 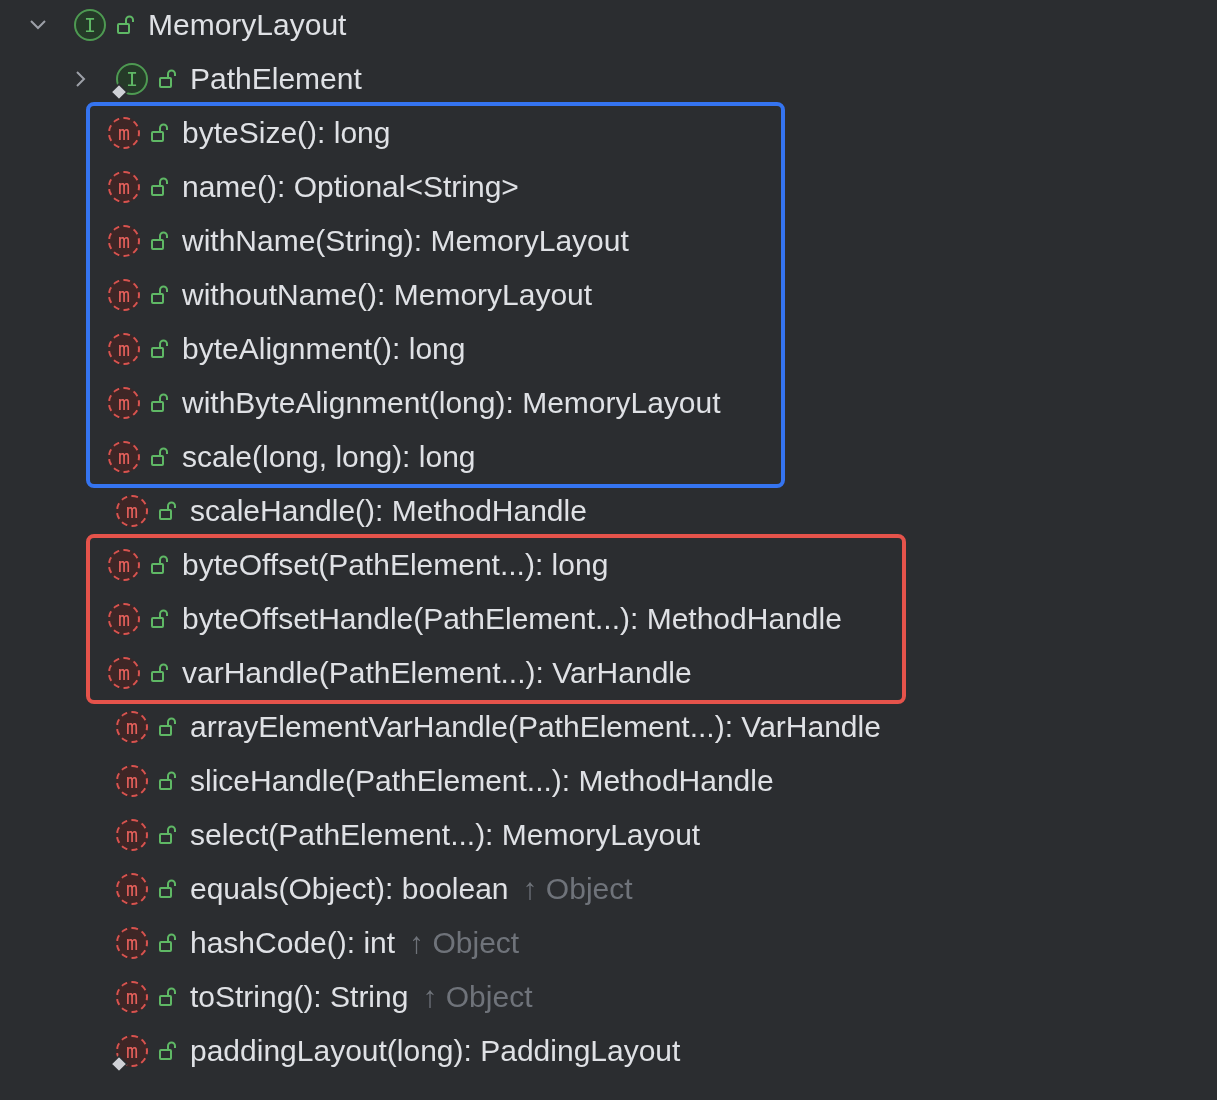 I want to click on tree-item-label: PathElement, so click(x=276, y=79).